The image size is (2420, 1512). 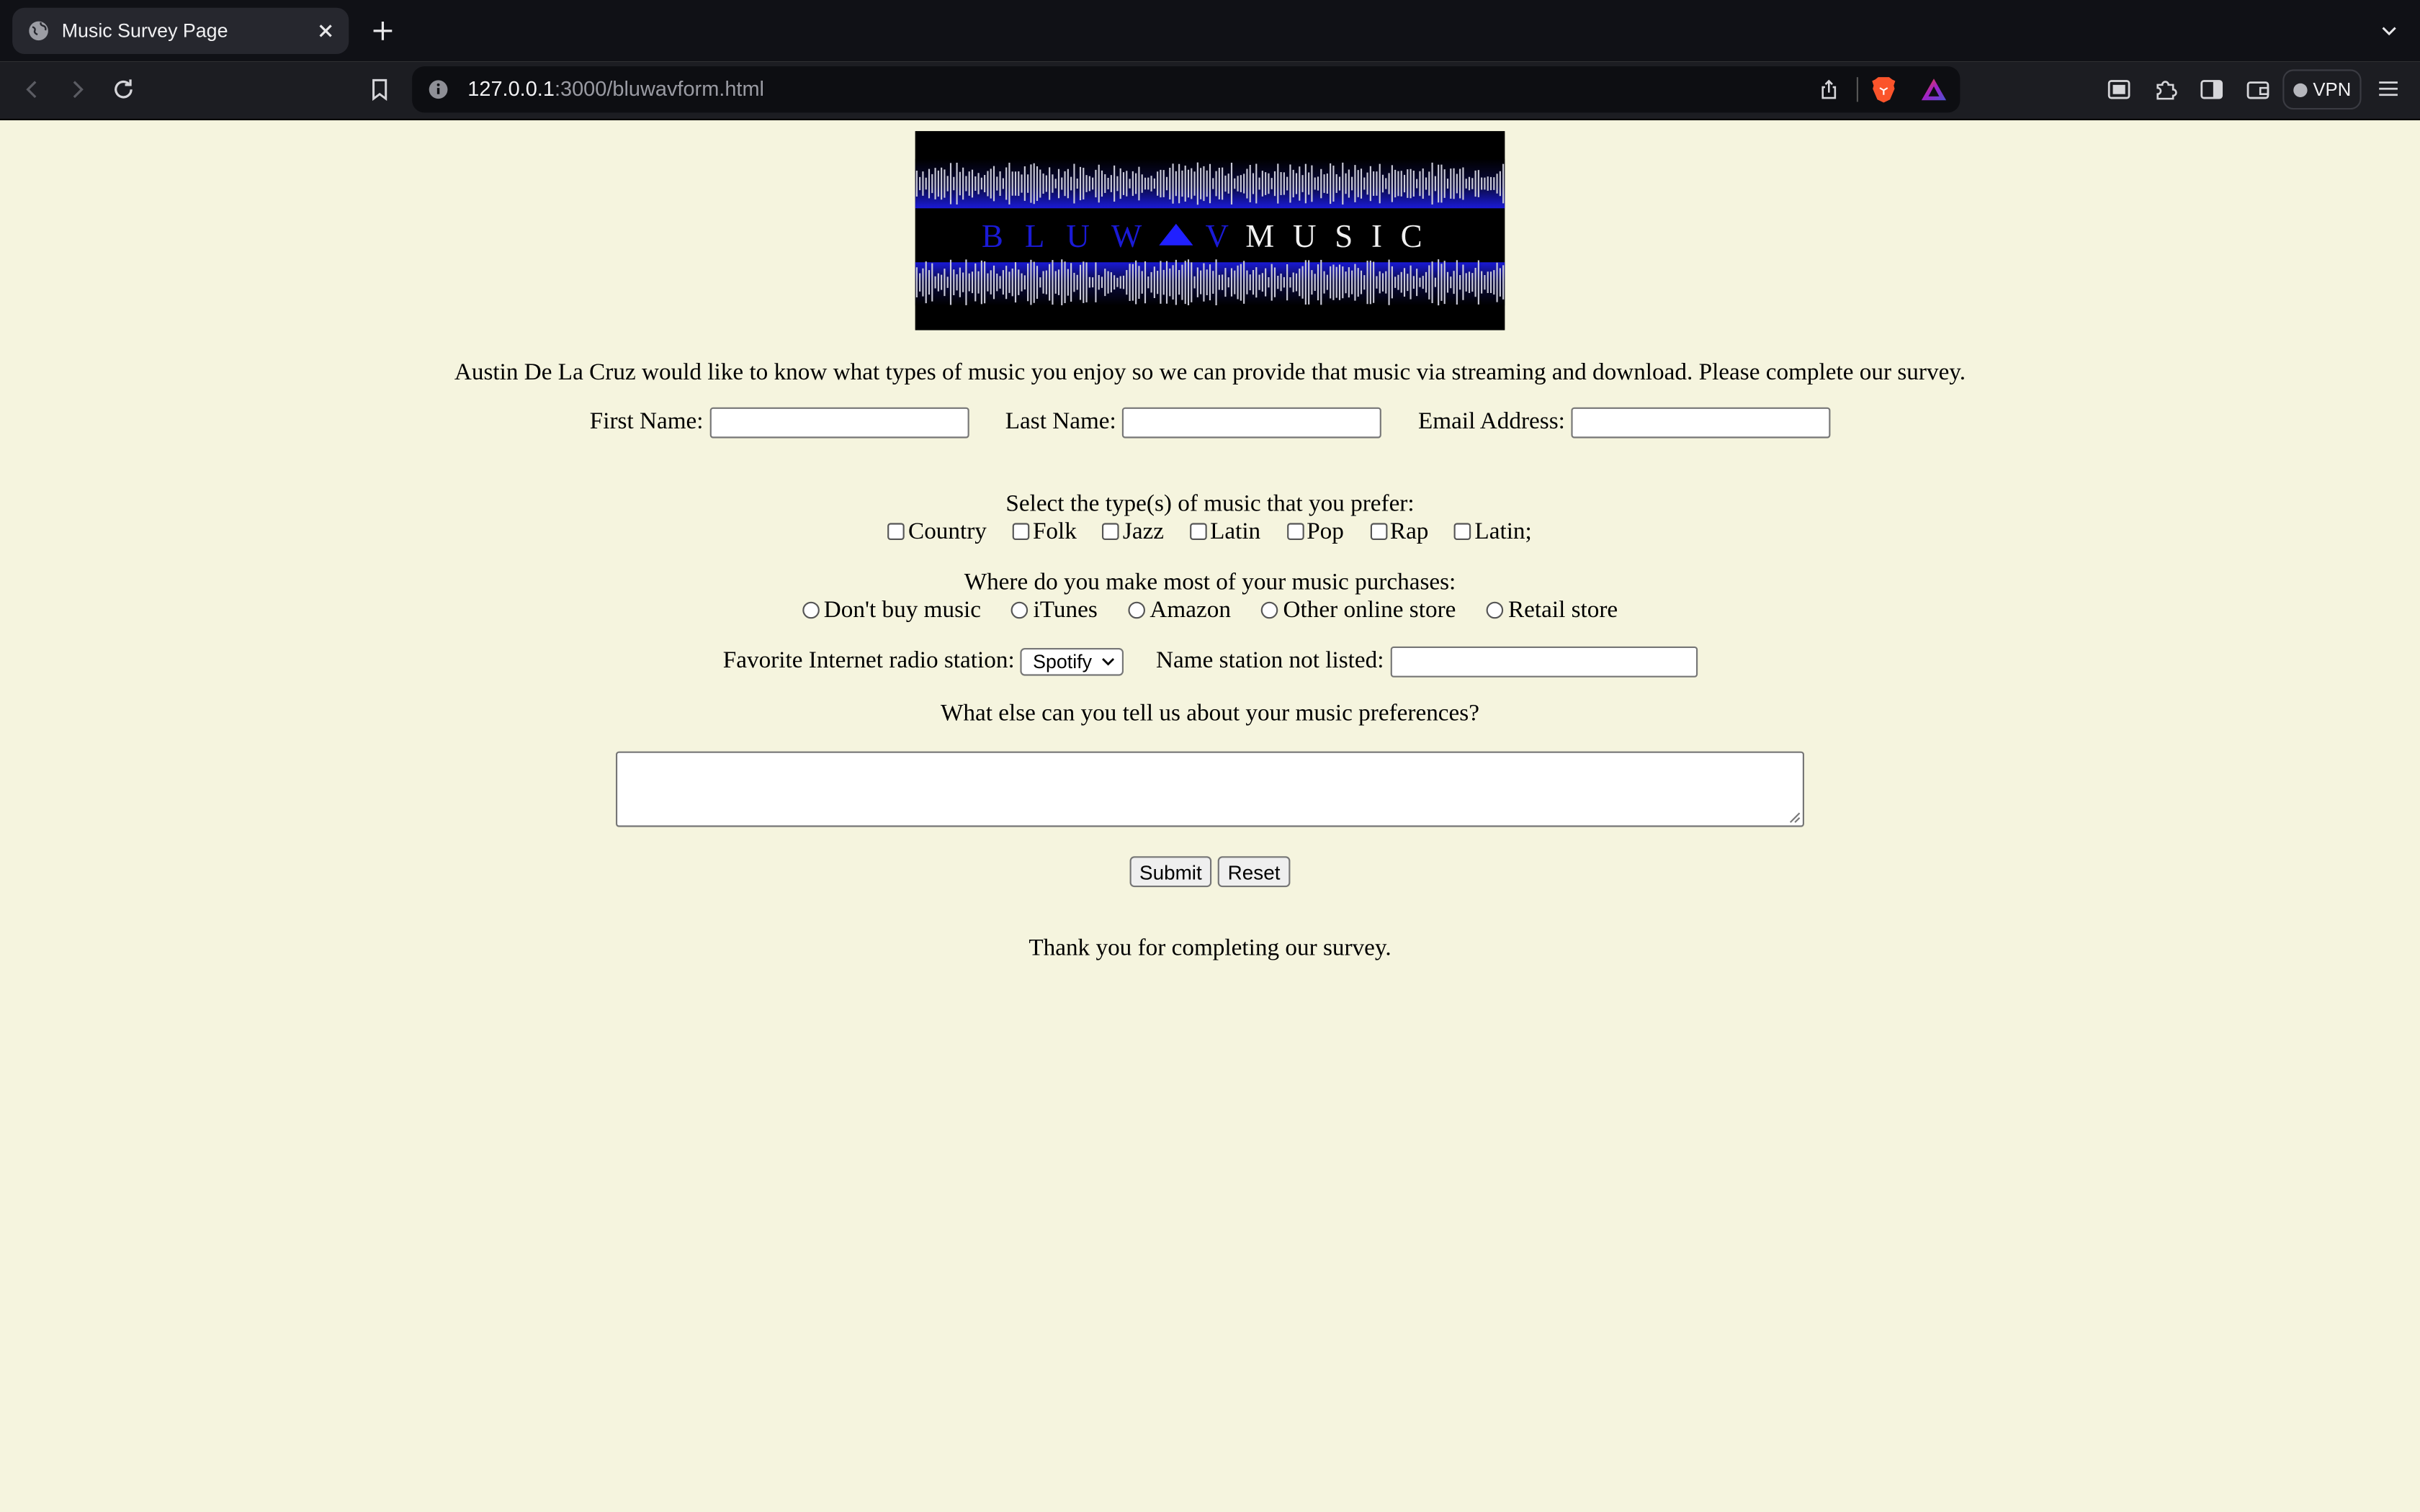 I want to click on checkbox-jazz, so click(x=1111, y=531).